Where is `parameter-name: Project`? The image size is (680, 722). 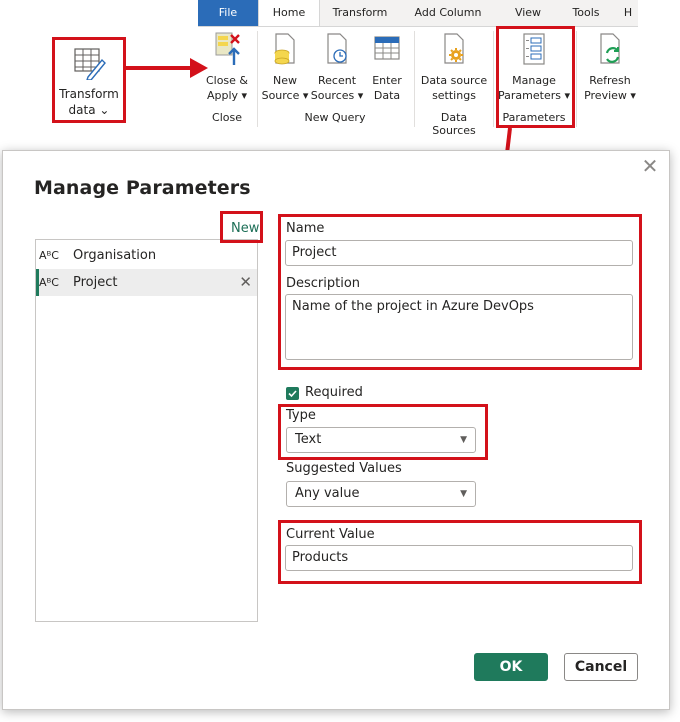
parameter-name: Project is located at coordinates (95, 282).